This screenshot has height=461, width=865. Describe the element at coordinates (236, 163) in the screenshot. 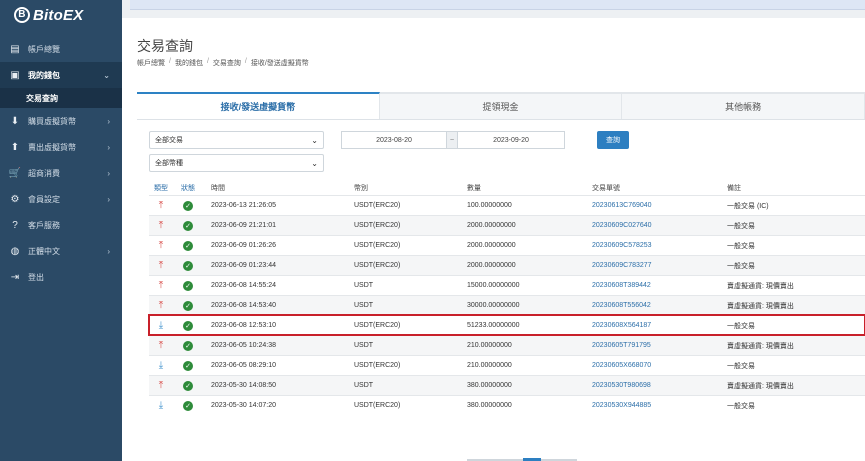

I see `coin-type-select: 全部幣種 ⌄` at that location.